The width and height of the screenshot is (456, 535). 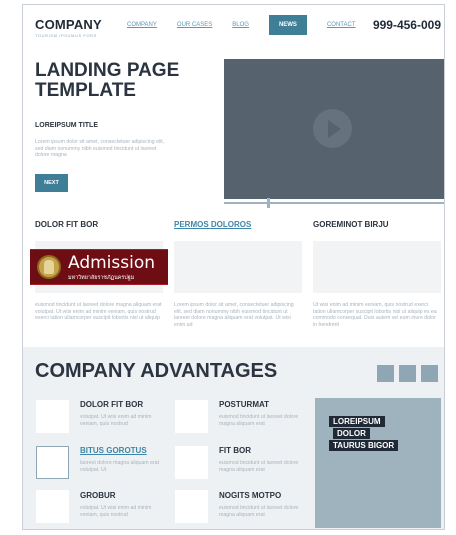 I want to click on video-progress-handle, so click(x=268, y=203).